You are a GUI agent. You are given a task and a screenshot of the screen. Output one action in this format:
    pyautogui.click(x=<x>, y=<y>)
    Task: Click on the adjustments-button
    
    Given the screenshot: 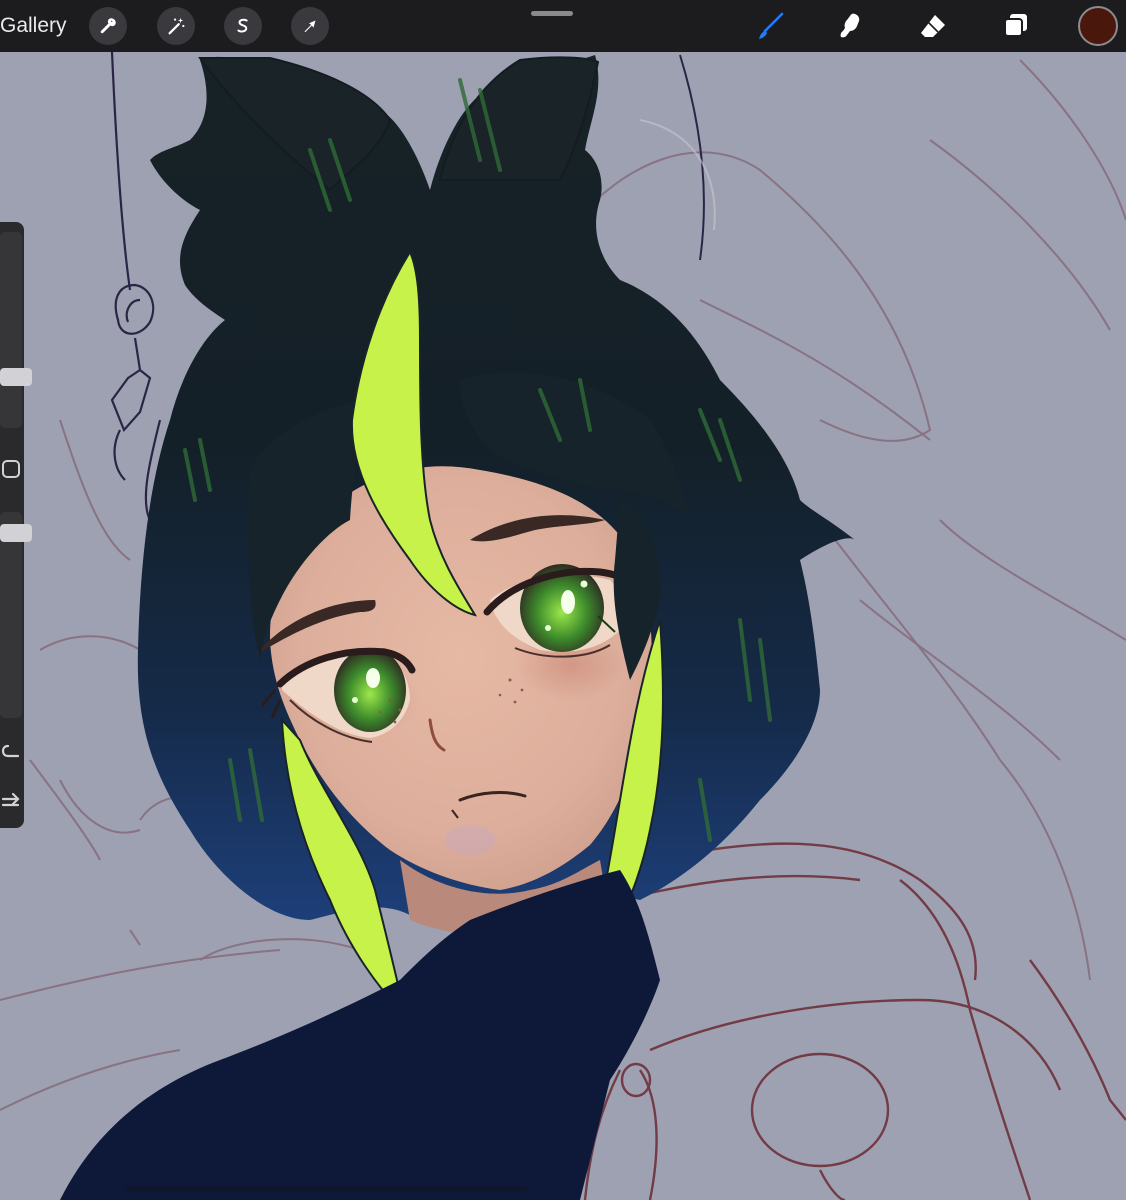 What is the action you would take?
    pyautogui.click(x=176, y=26)
    